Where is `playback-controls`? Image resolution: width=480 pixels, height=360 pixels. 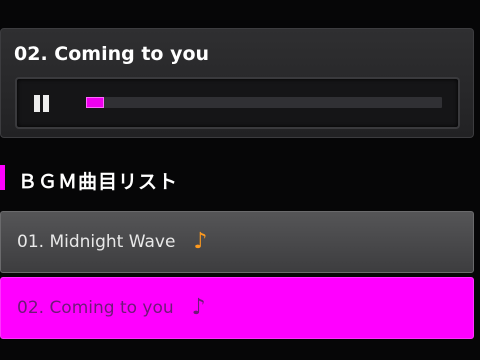 playback-controls is located at coordinates (237, 103).